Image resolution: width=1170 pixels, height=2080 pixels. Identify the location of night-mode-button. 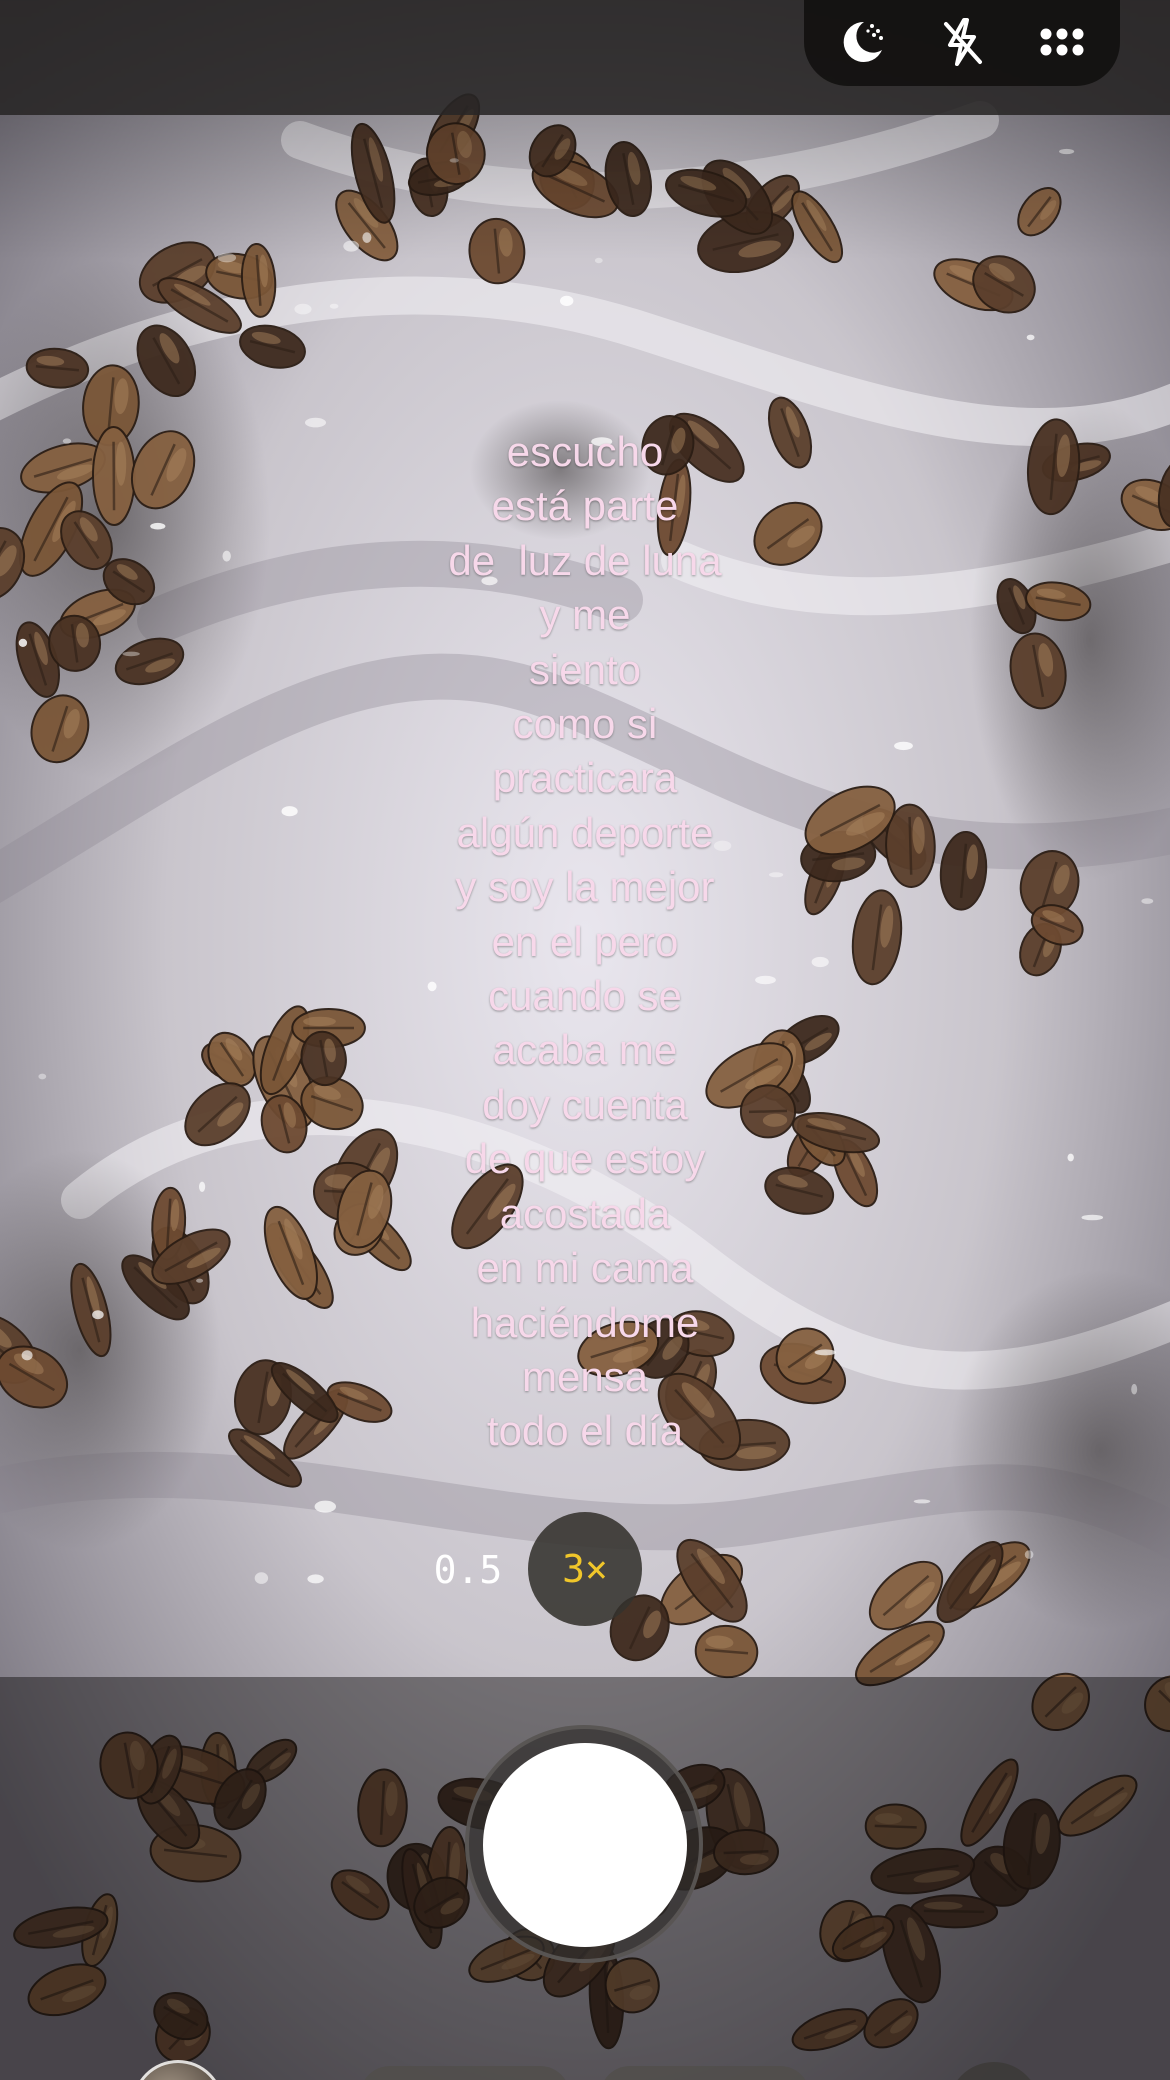
(862, 42).